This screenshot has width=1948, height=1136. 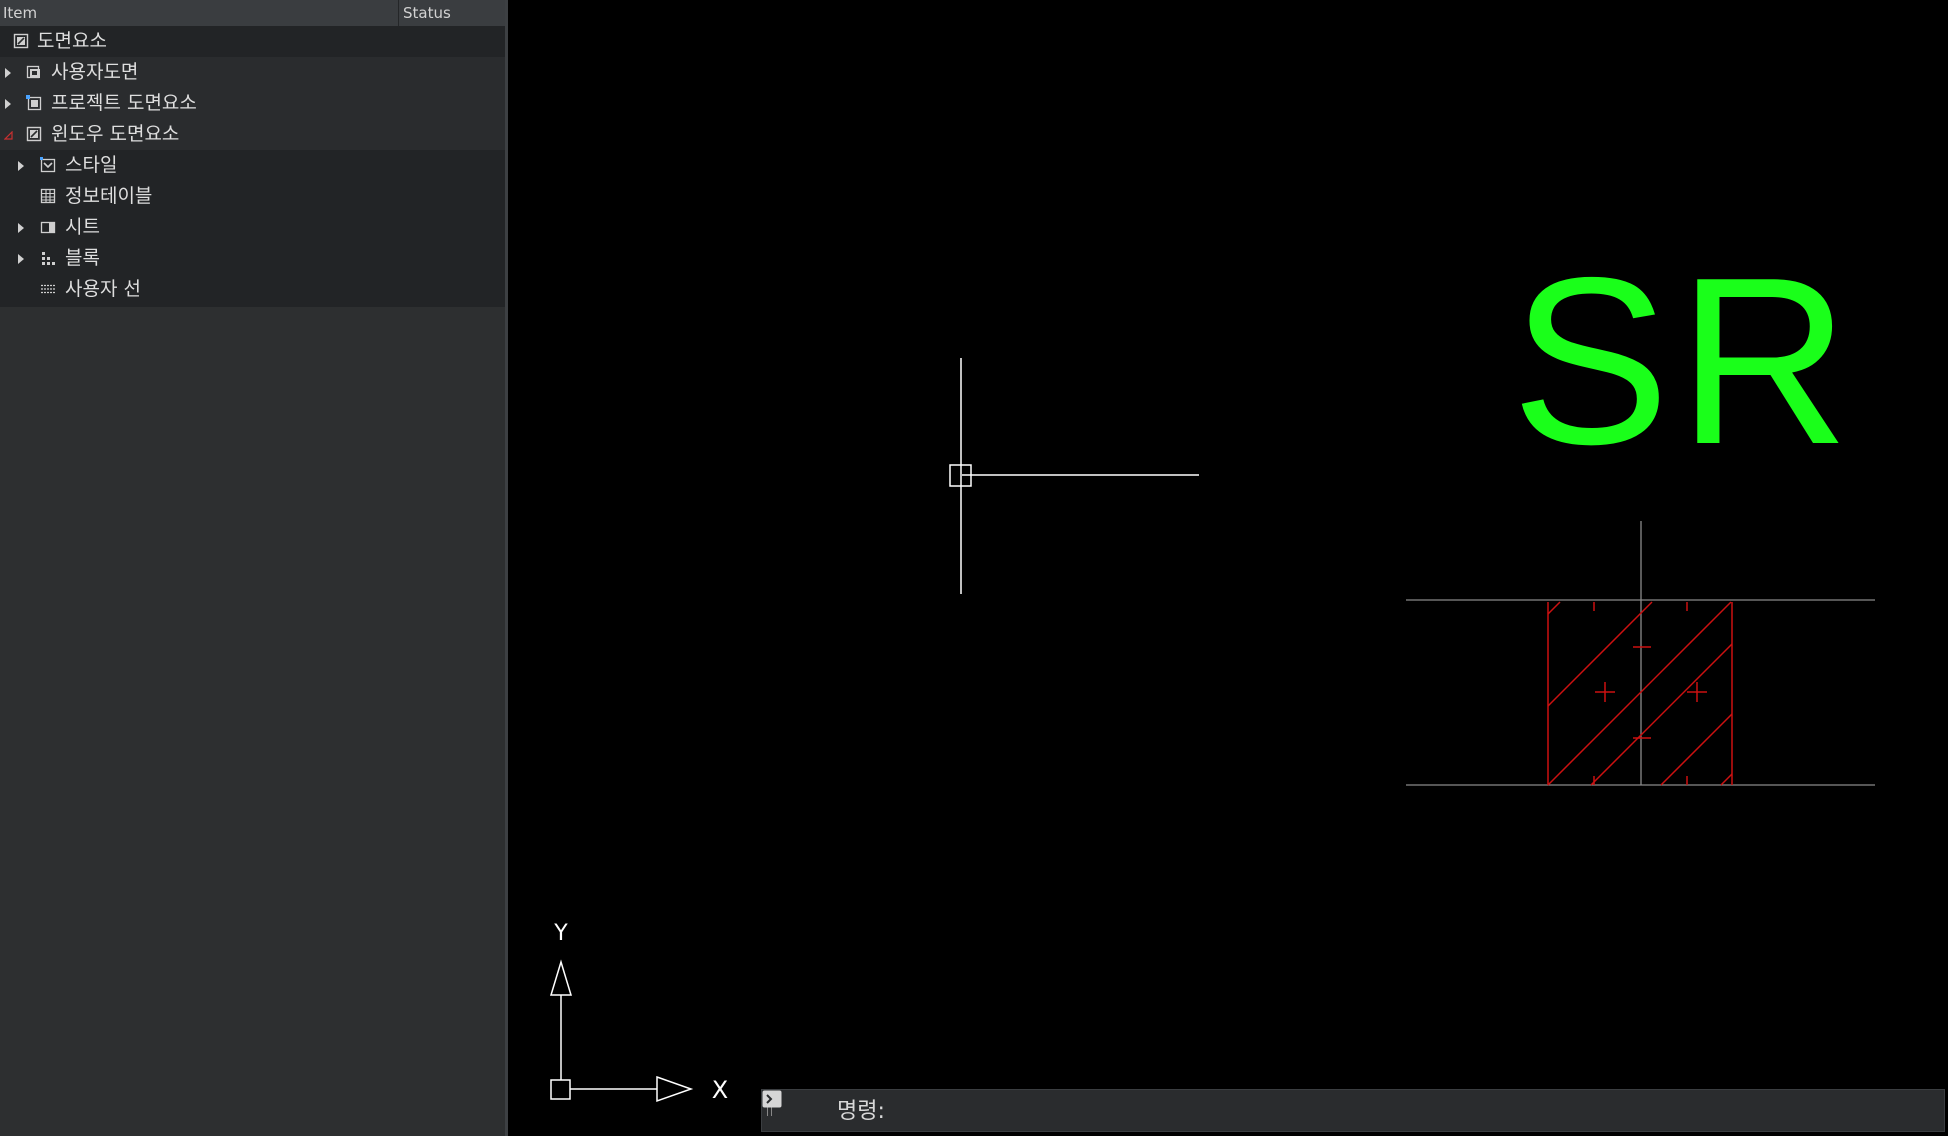 I want to click on block-icon, so click(x=48, y=258).